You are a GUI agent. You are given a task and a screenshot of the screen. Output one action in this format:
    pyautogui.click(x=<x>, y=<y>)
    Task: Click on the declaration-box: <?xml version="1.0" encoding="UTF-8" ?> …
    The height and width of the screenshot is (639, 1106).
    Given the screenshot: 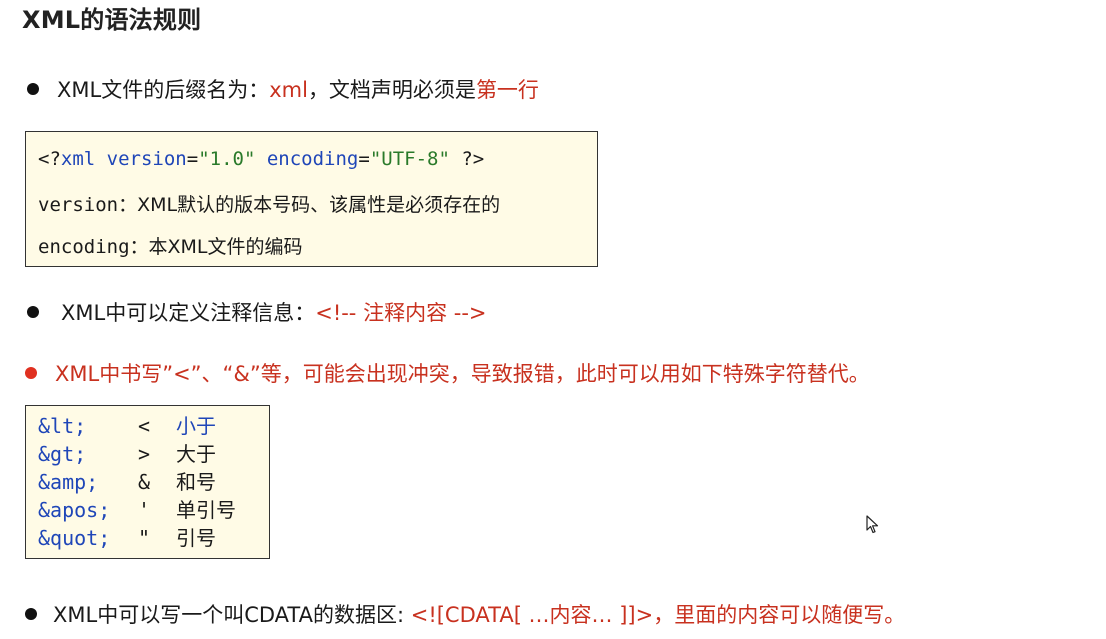 What is the action you would take?
    pyautogui.click(x=311, y=199)
    